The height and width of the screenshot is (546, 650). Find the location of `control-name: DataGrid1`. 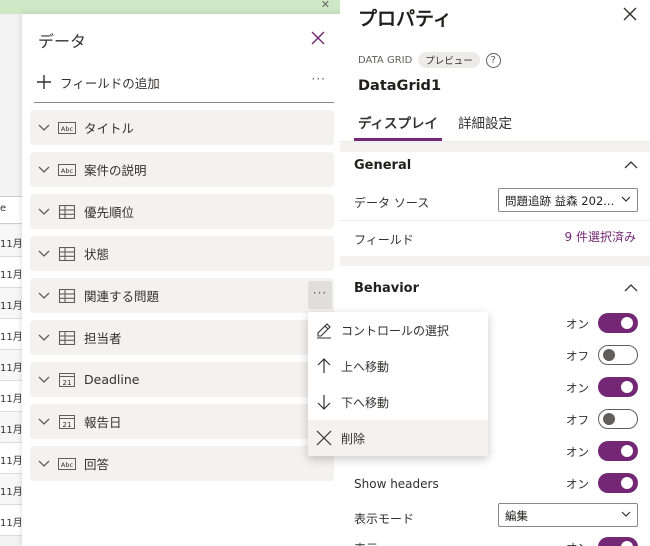

control-name: DataGrid1 is located at coordinates (400, 86).